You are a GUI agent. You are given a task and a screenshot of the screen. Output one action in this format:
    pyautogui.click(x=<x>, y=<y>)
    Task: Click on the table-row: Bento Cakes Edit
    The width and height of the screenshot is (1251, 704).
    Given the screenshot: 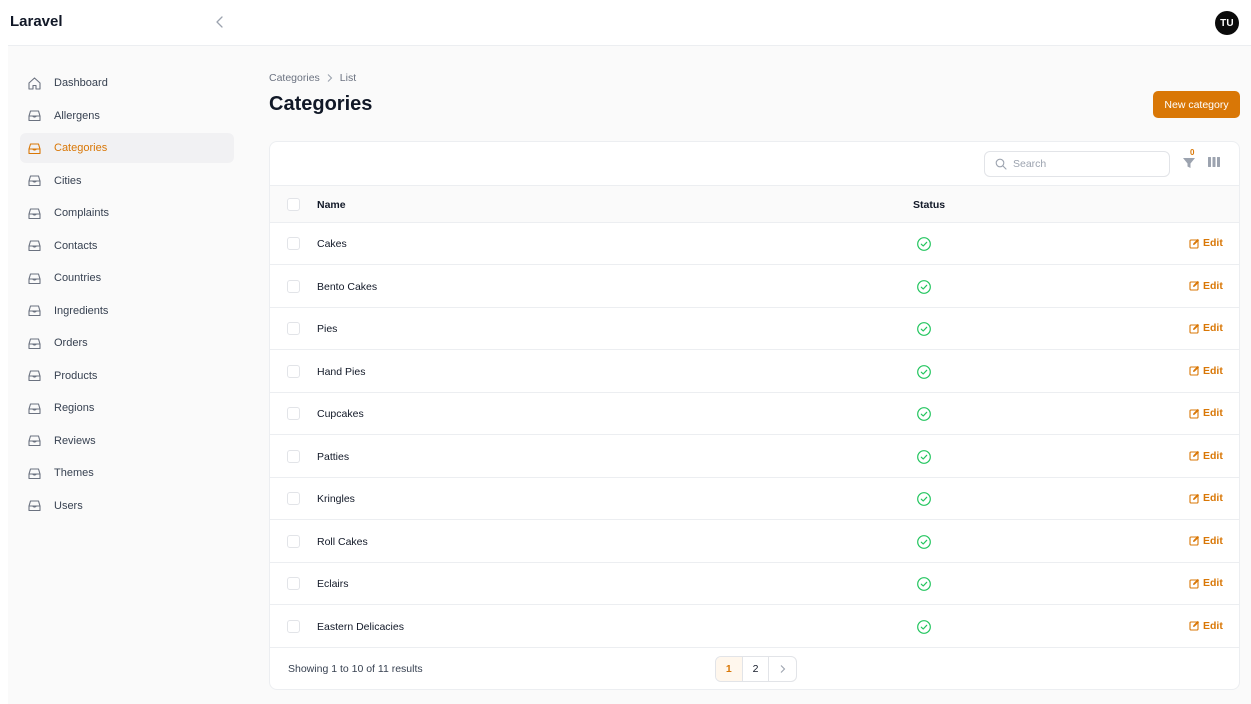 What is the action you would take?
    pyautogui.click(x=754, y=287)
    